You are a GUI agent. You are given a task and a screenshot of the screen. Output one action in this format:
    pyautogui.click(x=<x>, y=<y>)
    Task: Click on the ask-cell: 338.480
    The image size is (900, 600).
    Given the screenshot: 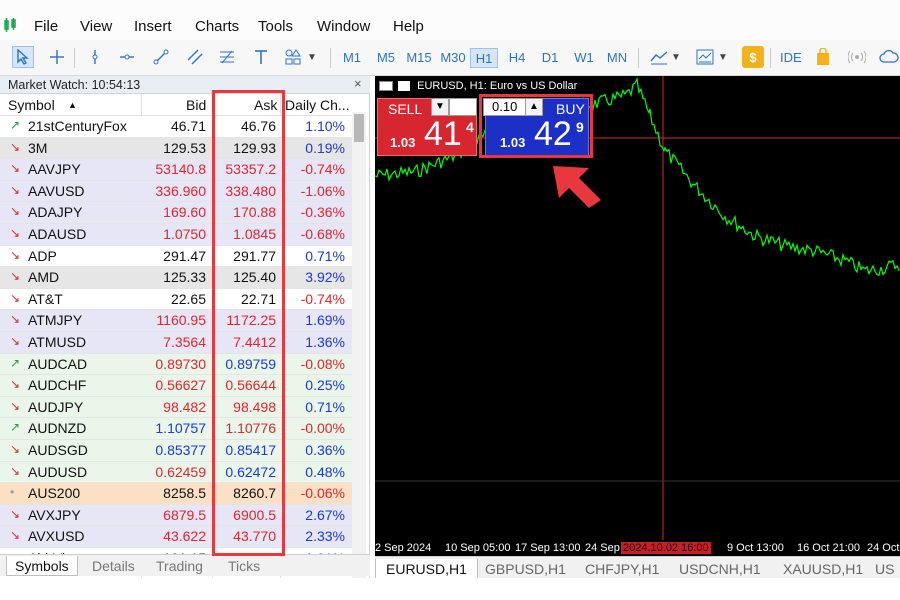 What is the action you would take?
    pyautogui.click(x=250, y=190)
    